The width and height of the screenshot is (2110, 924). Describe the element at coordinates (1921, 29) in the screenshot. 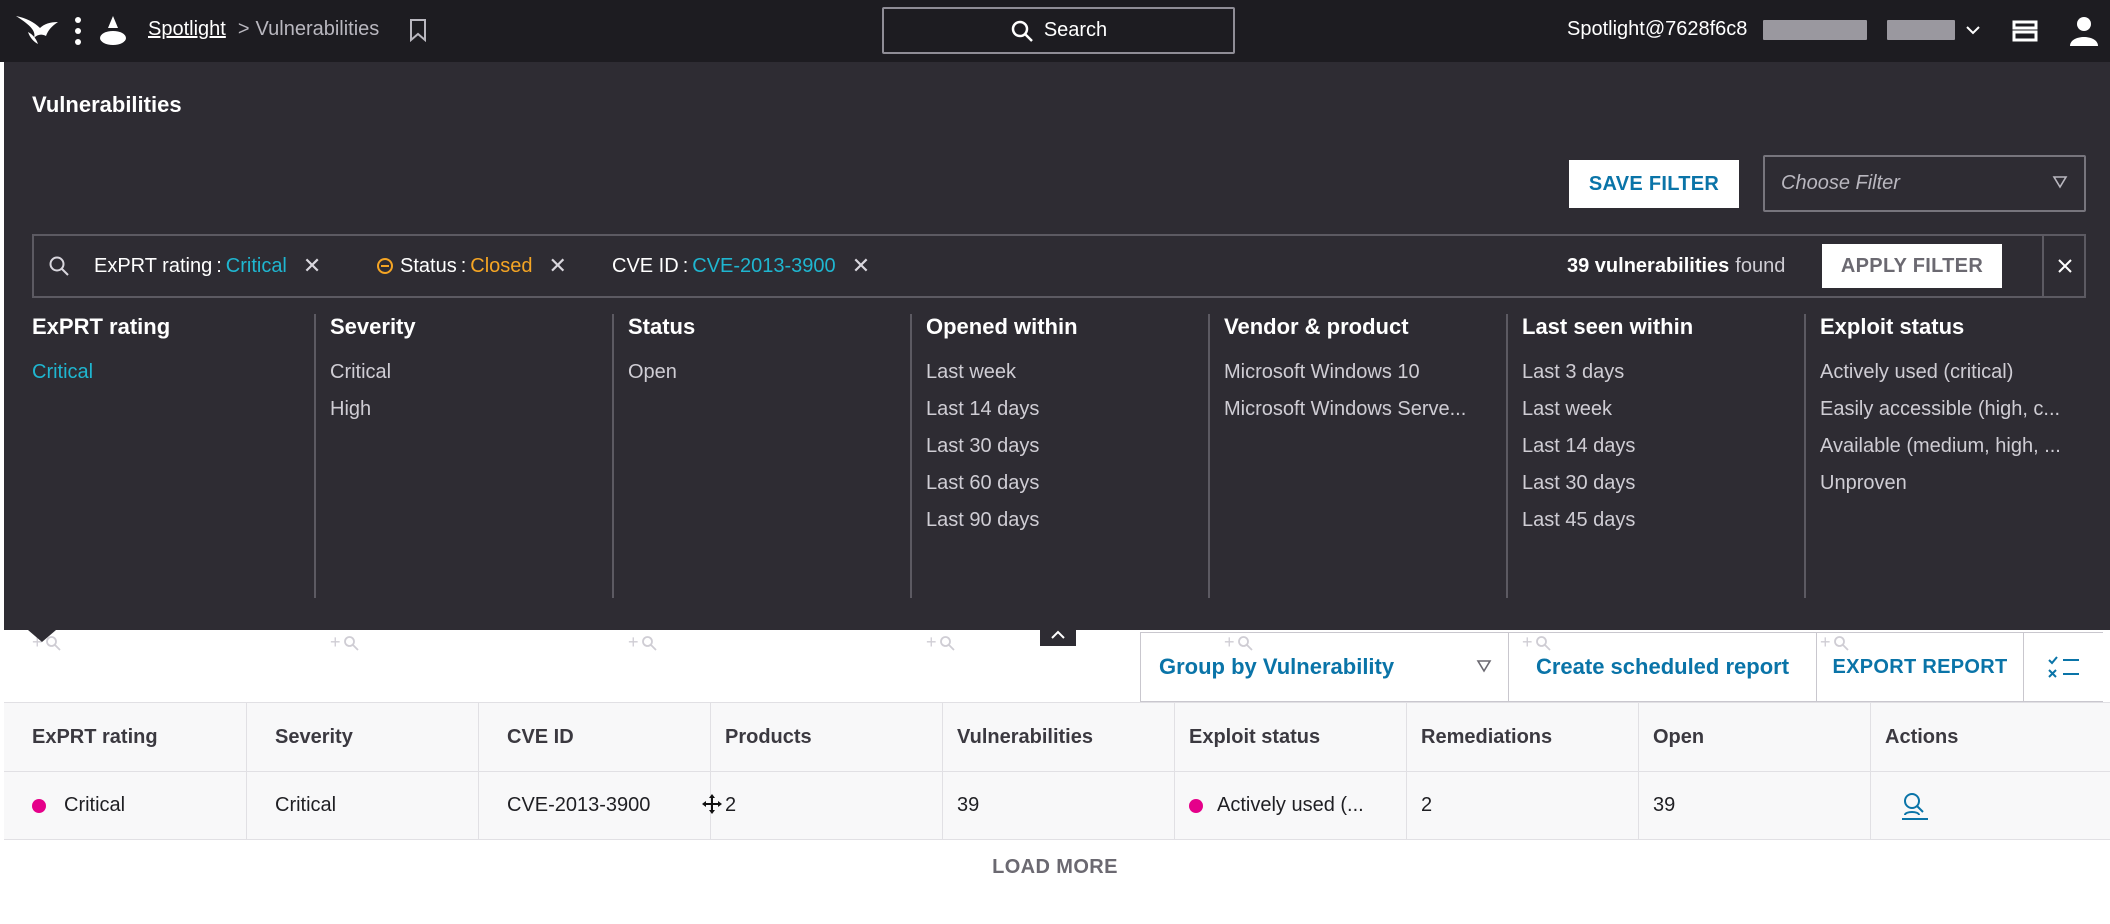

I see `redacted-text` at that location.